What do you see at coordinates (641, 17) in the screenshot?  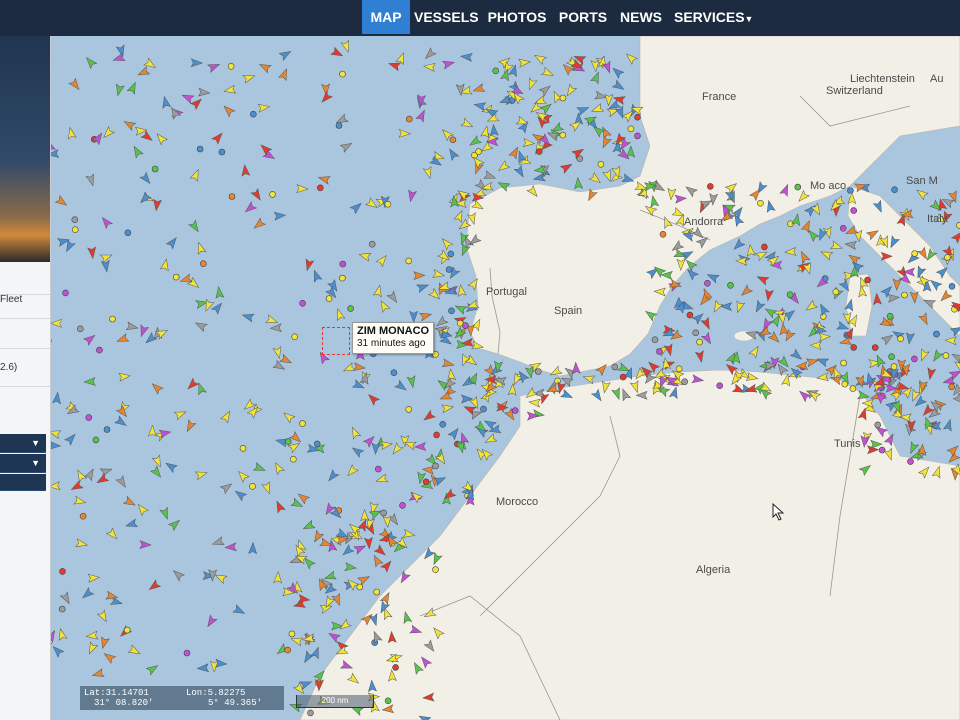 I see `nav-news: NEWS` at bounding box center [641, 17].